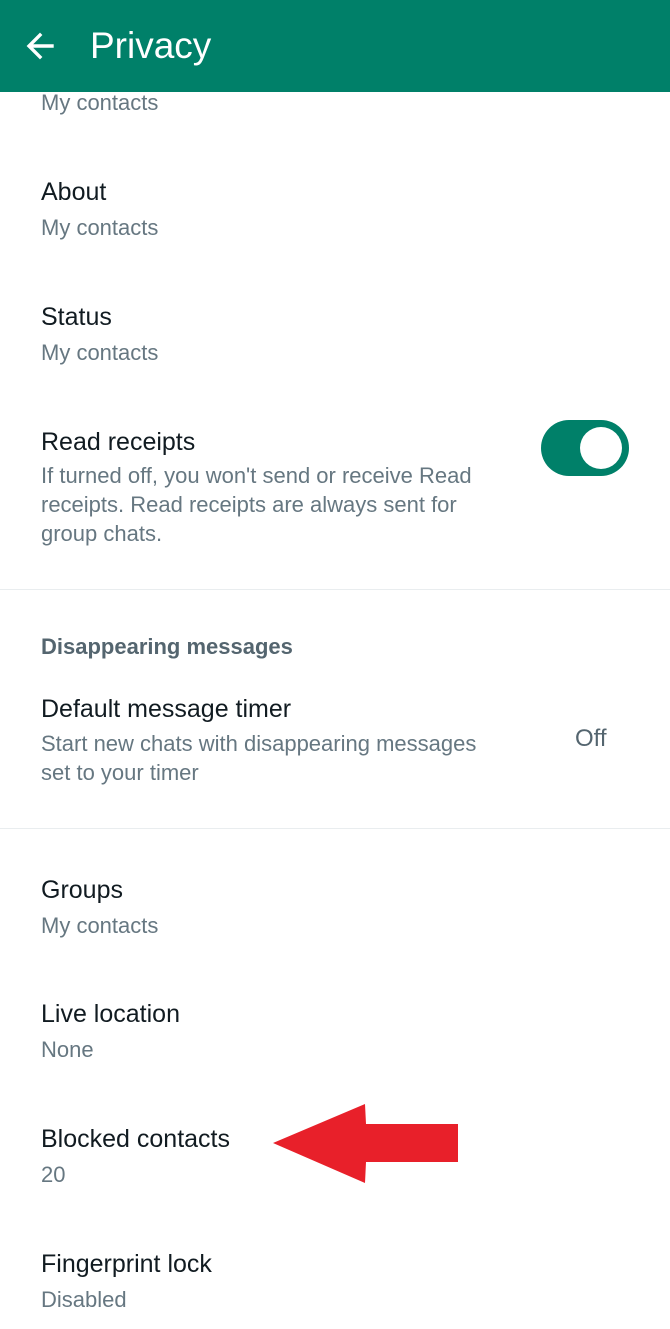 The height and width of the screenshot is (1329, 670). I want to click on partial-item-subtitle: My contacts, so click(100, 102).